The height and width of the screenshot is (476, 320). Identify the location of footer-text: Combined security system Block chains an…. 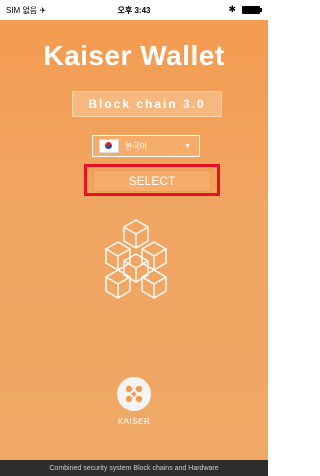
(134, 468).